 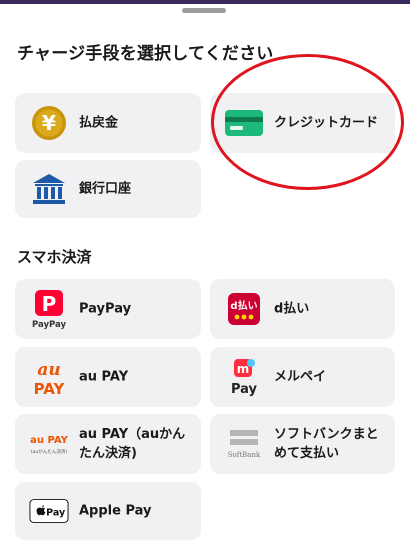 I want to click on method-apple-pay-button: Pay Apple Pay, so click(x=108, y=511).